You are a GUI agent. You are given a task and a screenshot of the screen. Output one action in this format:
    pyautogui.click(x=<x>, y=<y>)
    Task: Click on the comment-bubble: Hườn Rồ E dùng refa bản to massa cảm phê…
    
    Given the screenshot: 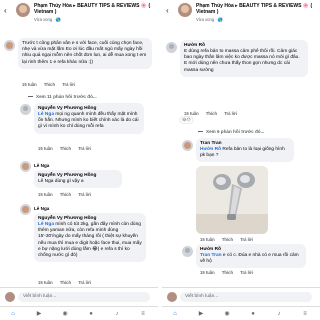 What is the action you would take?
    pyautogui.click(x=244, y=58)
    